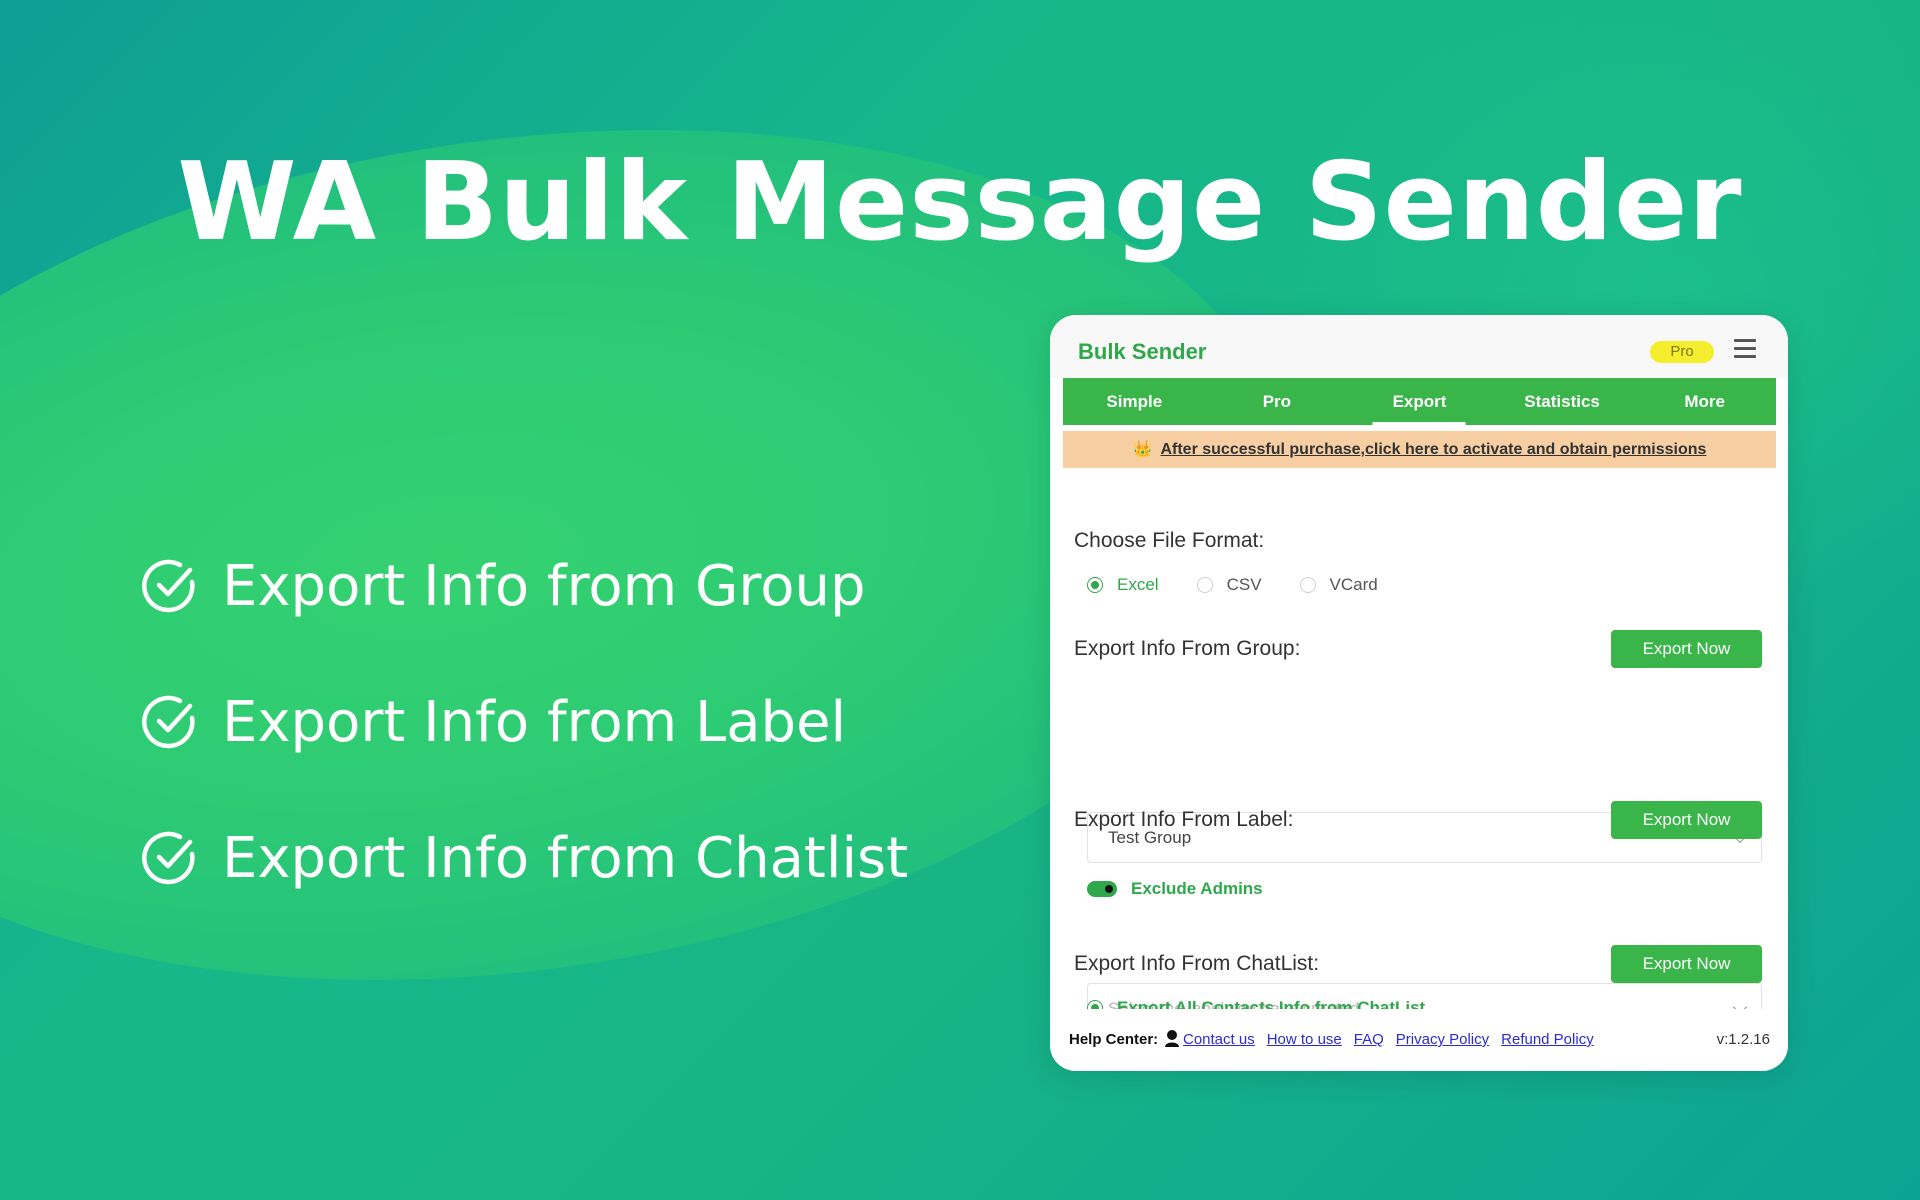 The height and width of the screenshot is (1200, 1920). I want to click on tab-statistics: Statistics, so click(1562, 401).